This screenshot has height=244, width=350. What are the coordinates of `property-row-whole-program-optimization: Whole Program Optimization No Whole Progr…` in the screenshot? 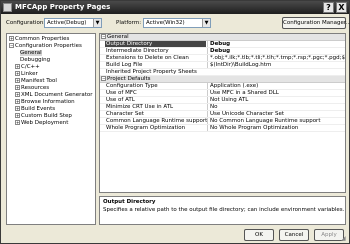 It's located at (222, 128).